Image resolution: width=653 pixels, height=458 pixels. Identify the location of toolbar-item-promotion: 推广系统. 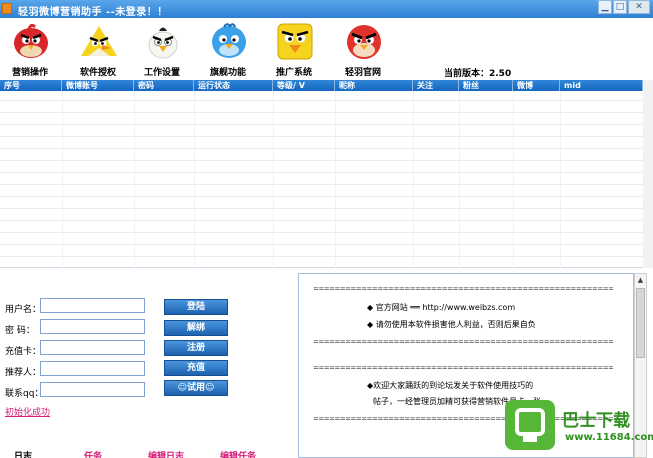
(294, 49).